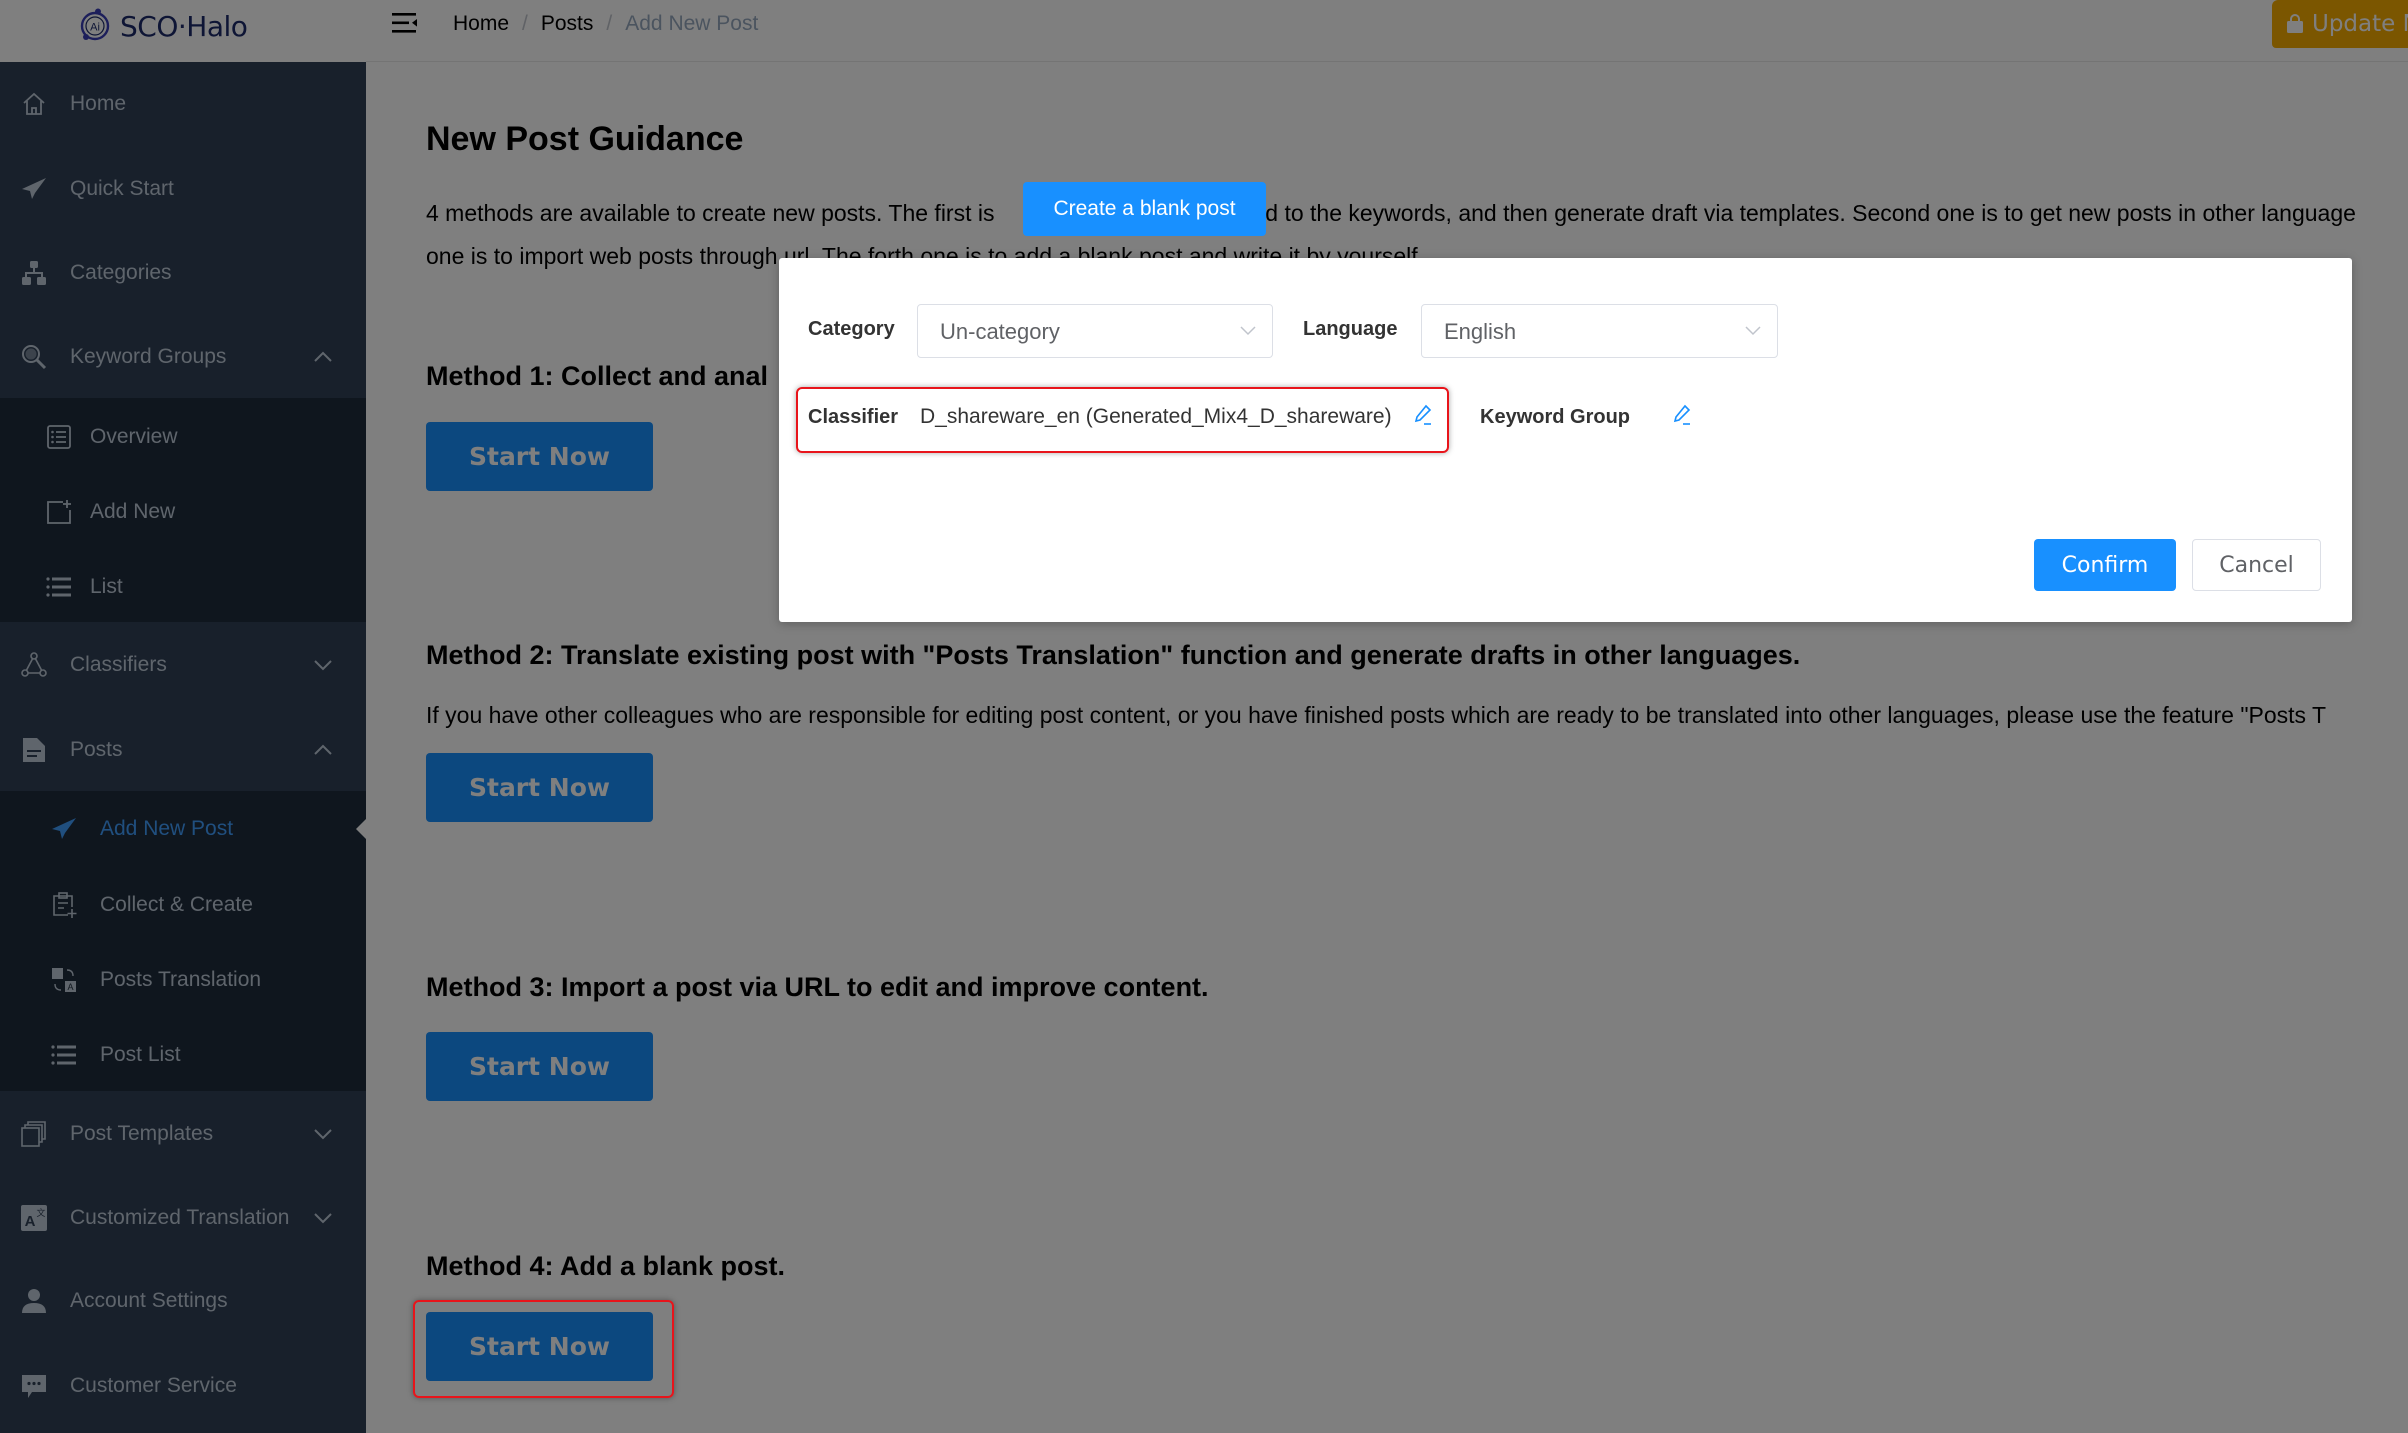 The width and height of the screenshot is (2408, 1433). Describe the element at coordinates (1682, 415) in the screenshot. I see `edit-keyword-group-icon` at that location.